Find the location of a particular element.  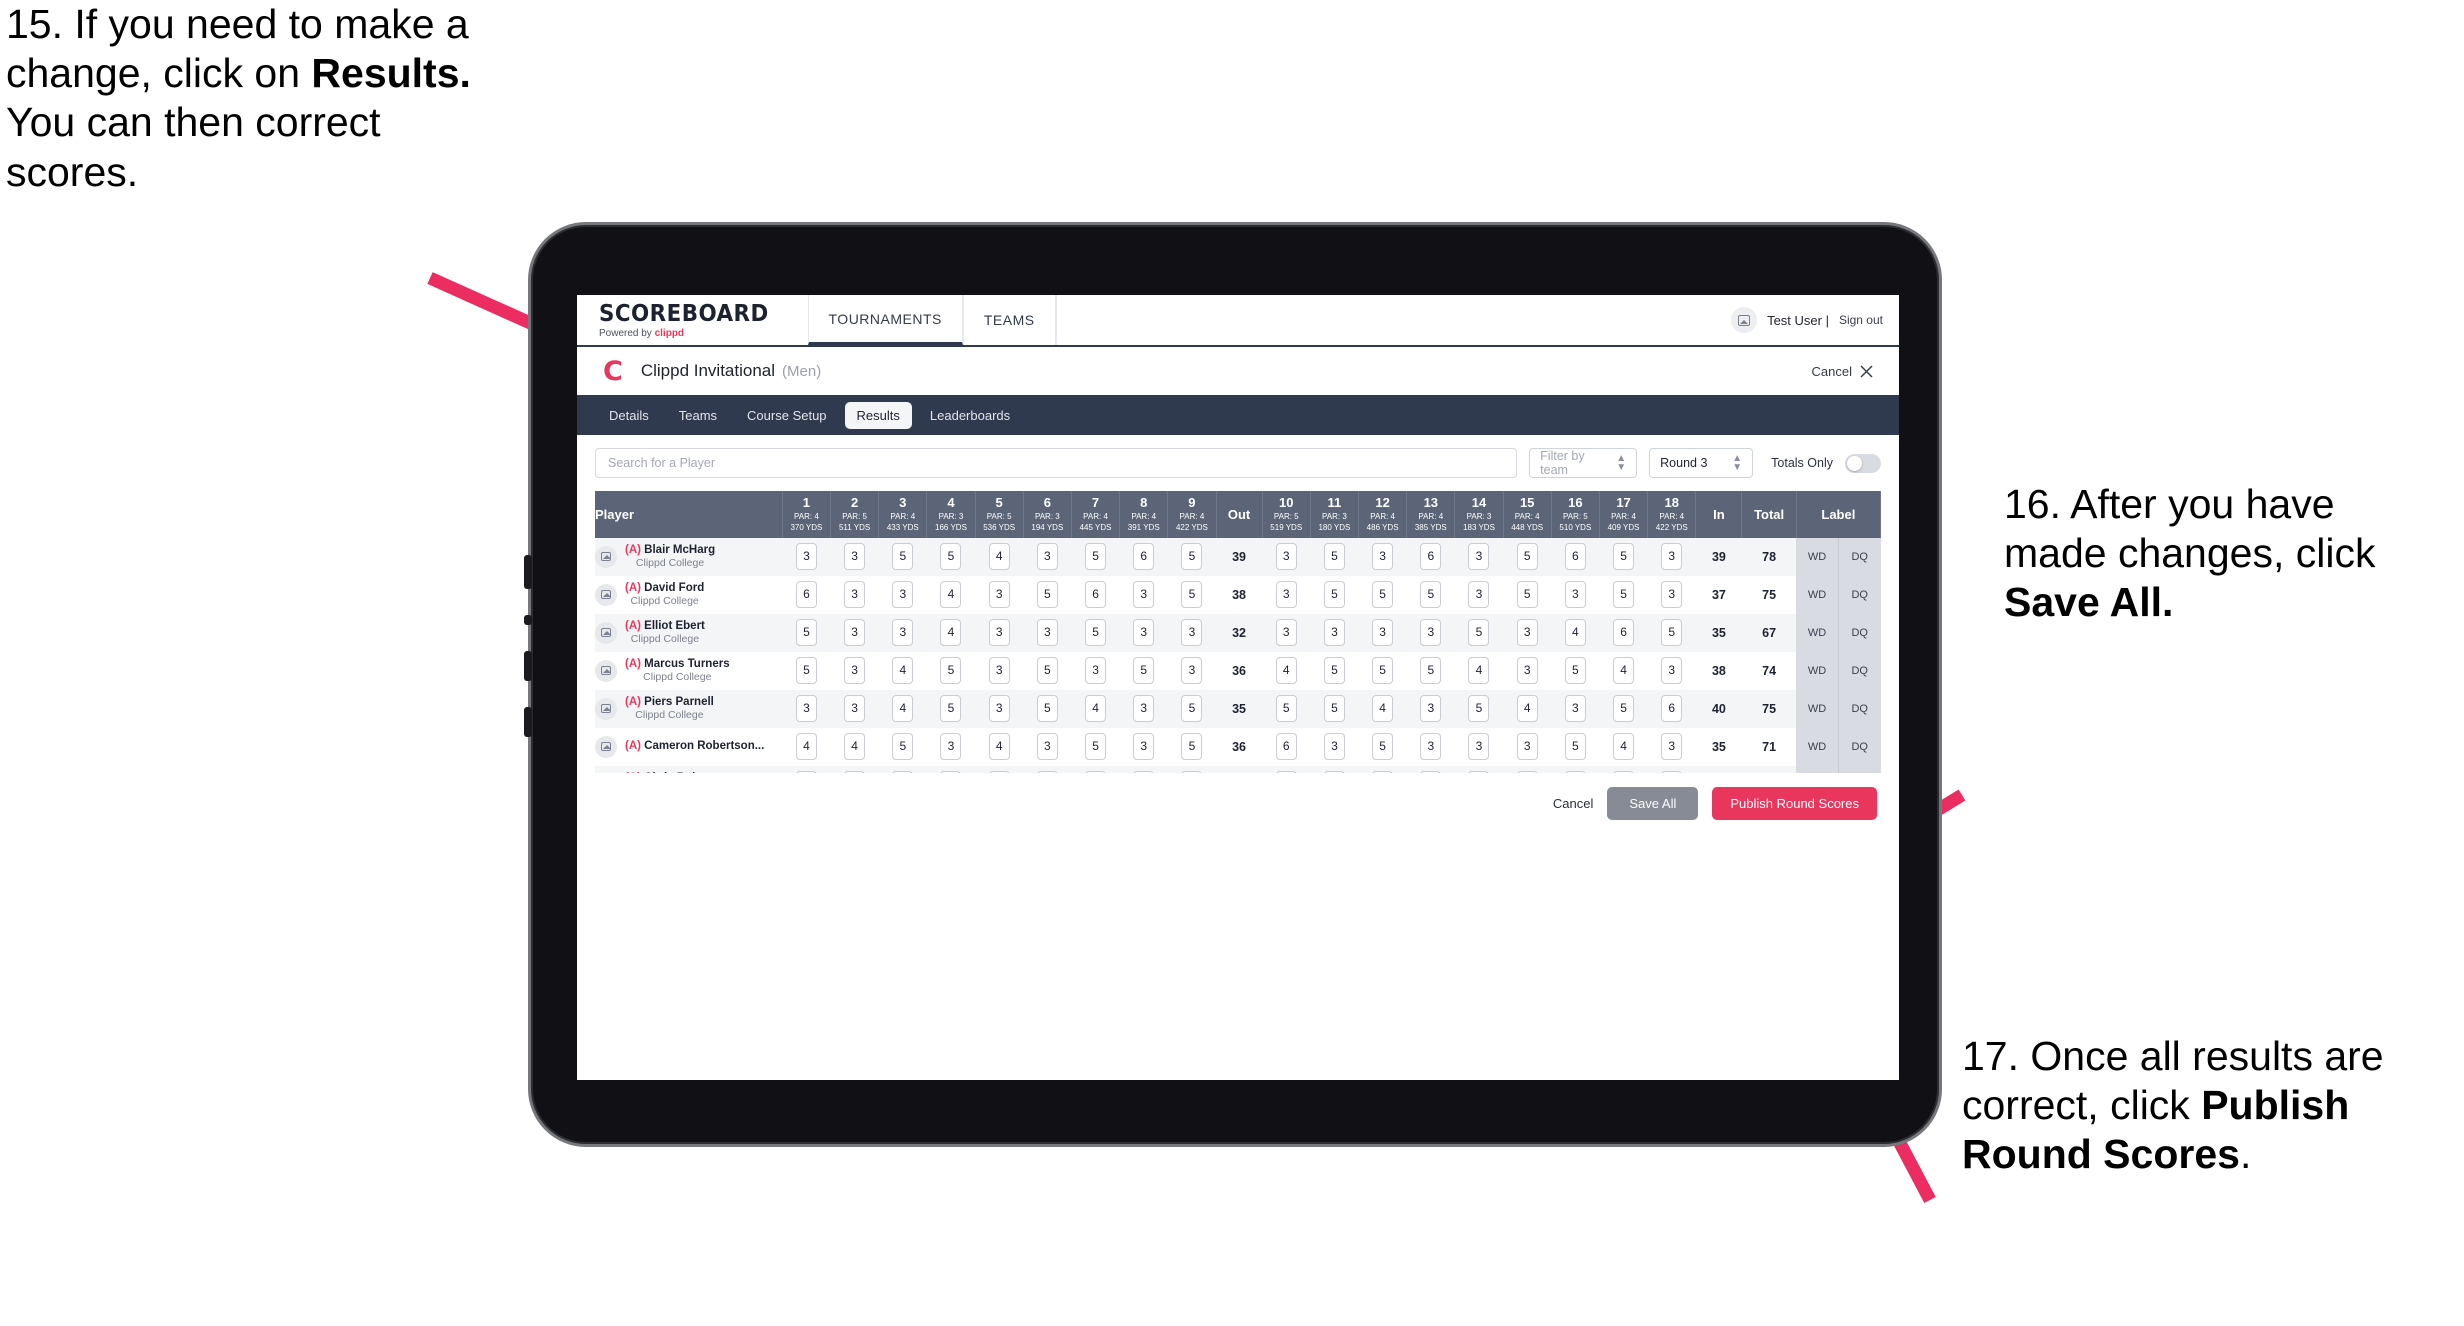

score-cell-hole-18: 3 is located at coordinates (1672, 747).